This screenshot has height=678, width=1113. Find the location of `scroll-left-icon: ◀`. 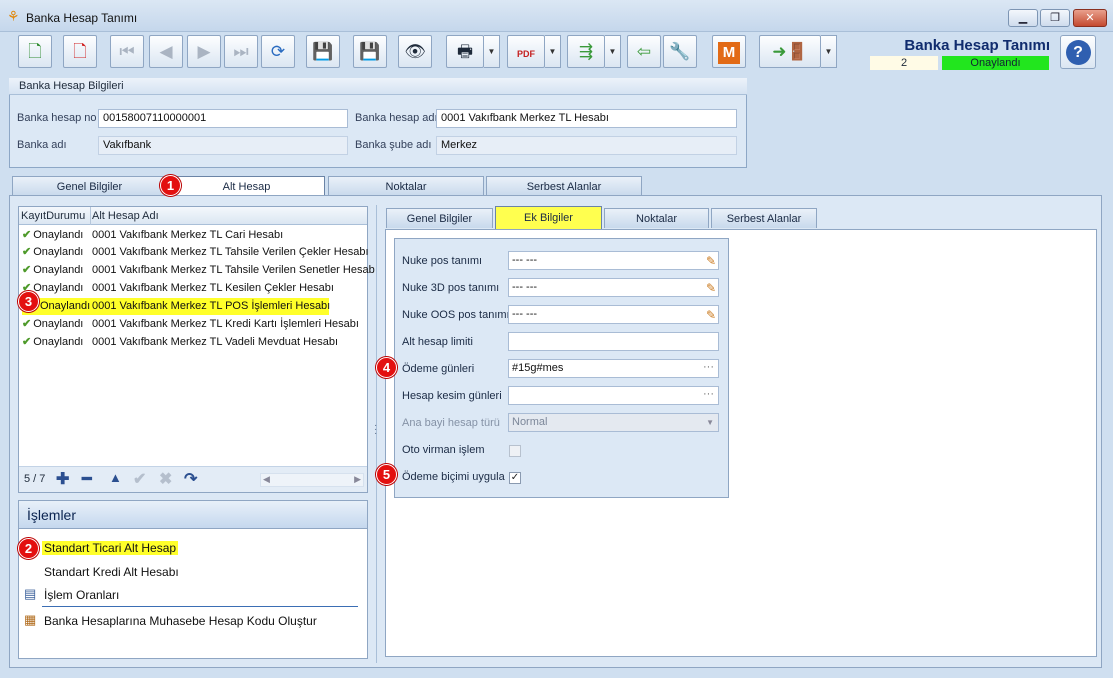

scroll-left-icon: ◀ is located at coordinates (266, 479).